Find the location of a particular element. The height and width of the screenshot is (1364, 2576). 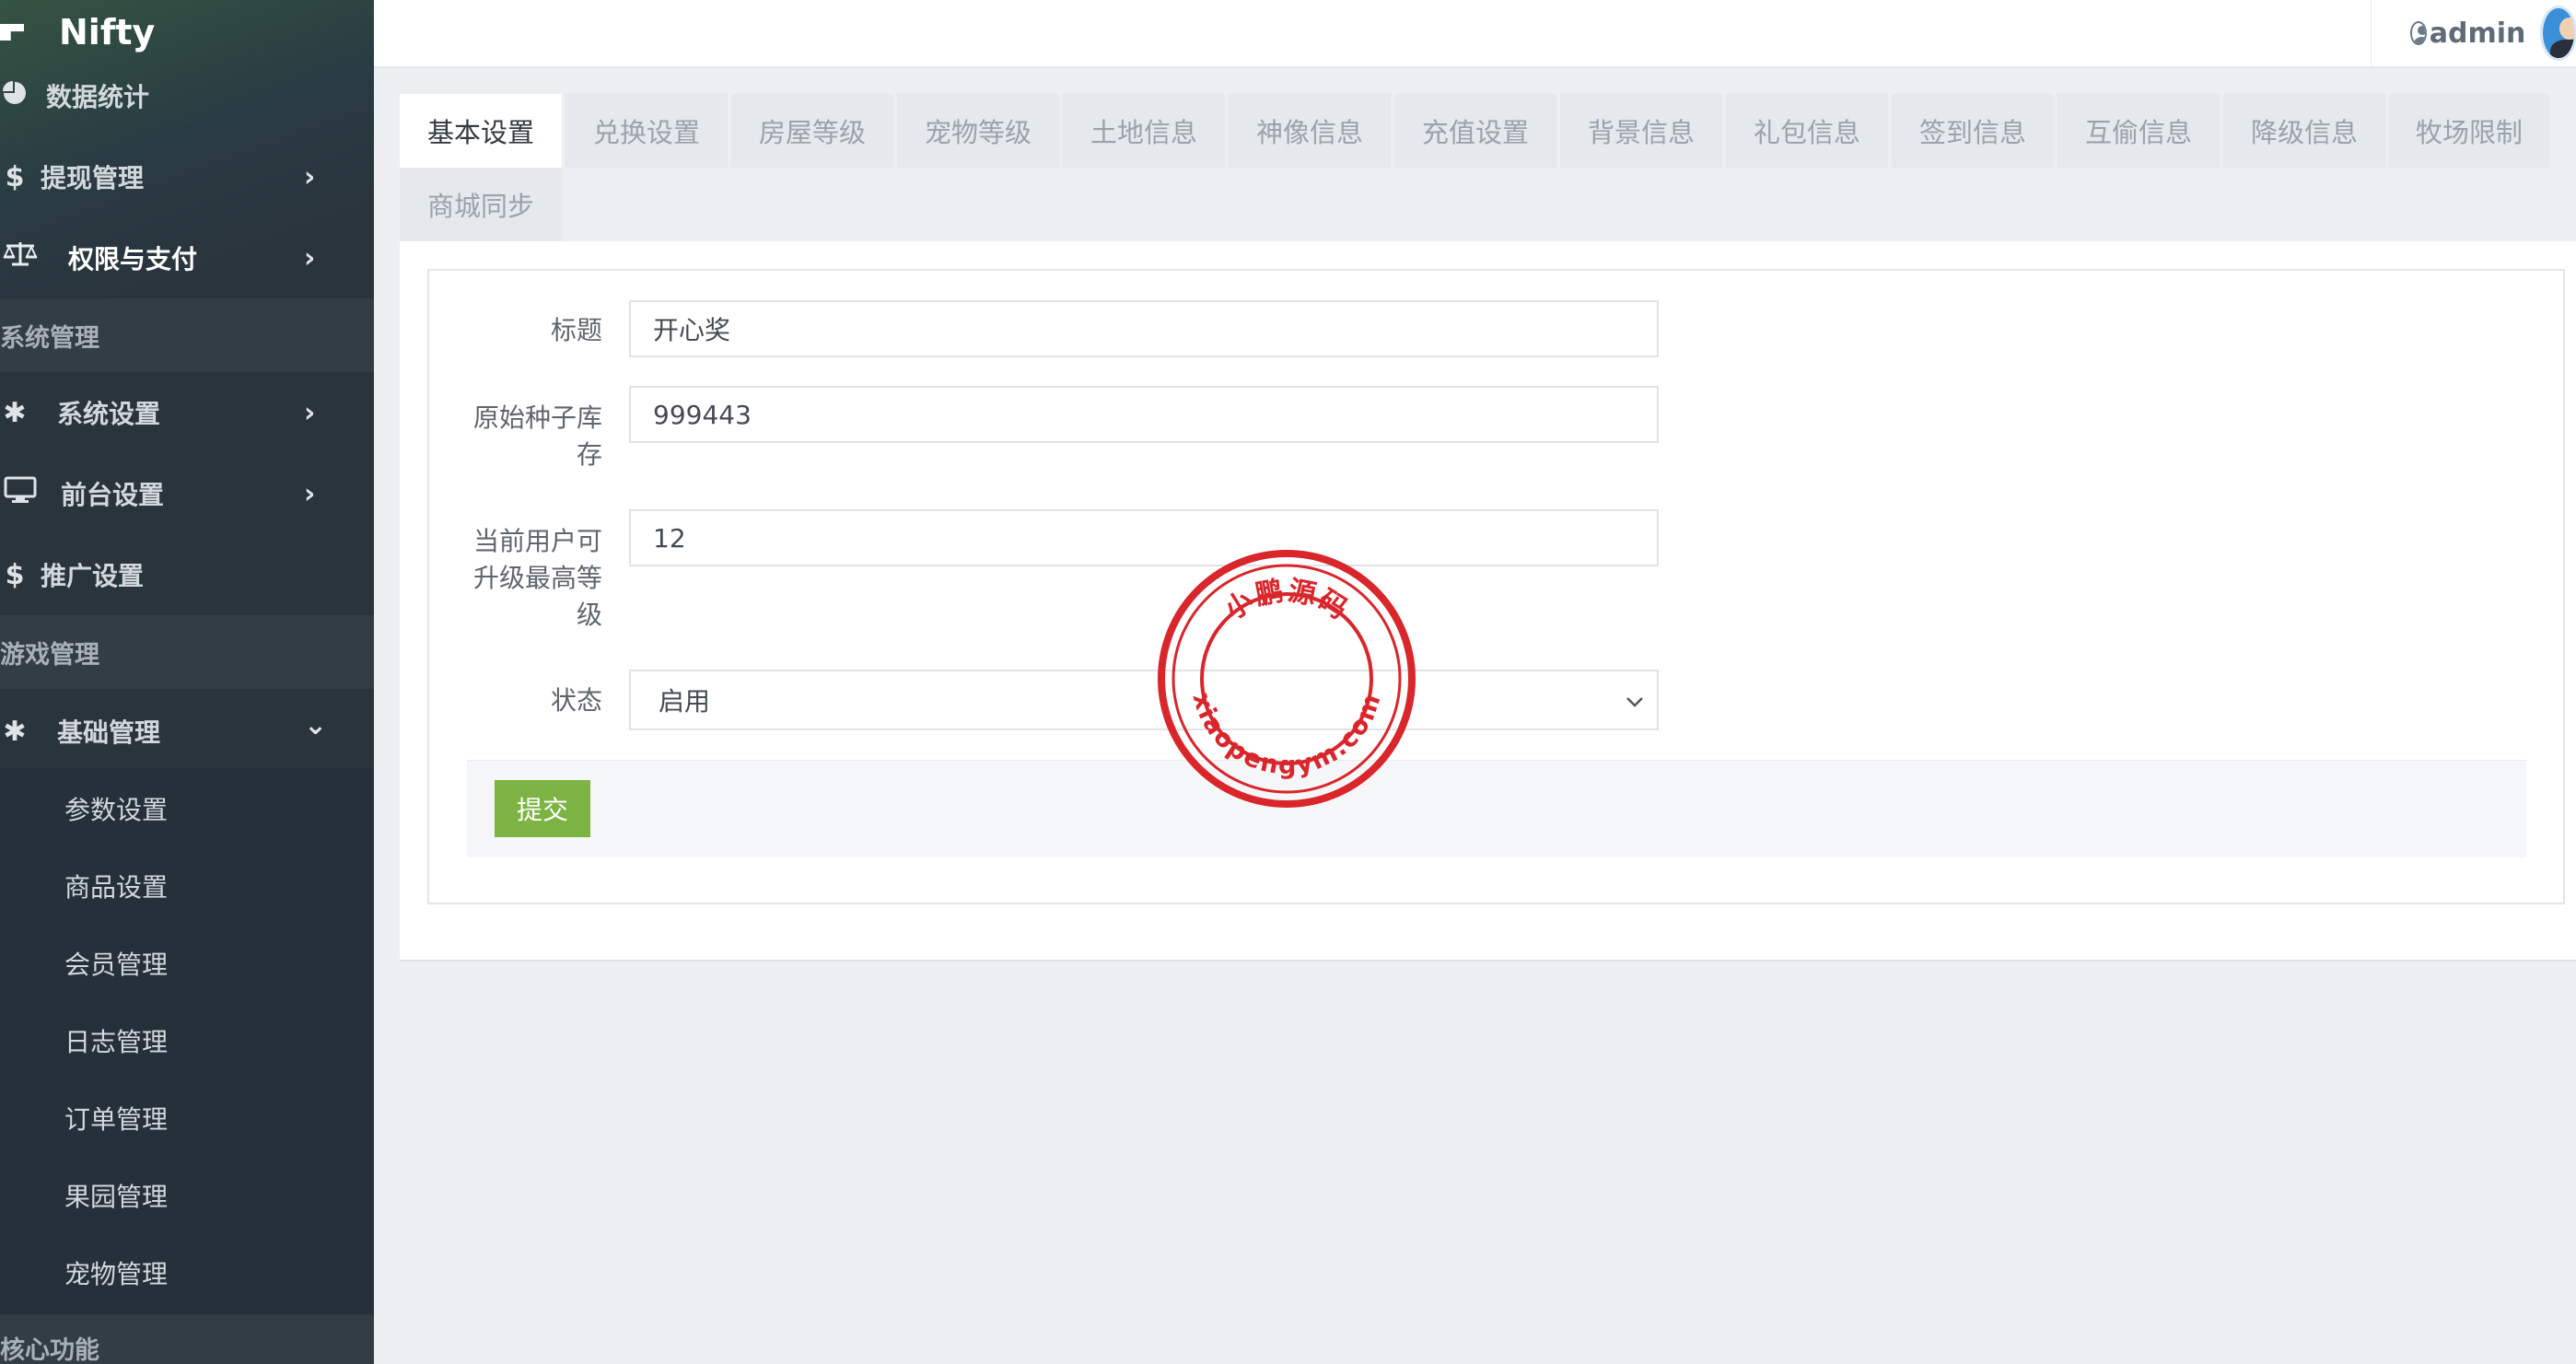

max-level-label-line3: 级 is located at coordinates (589, 615).